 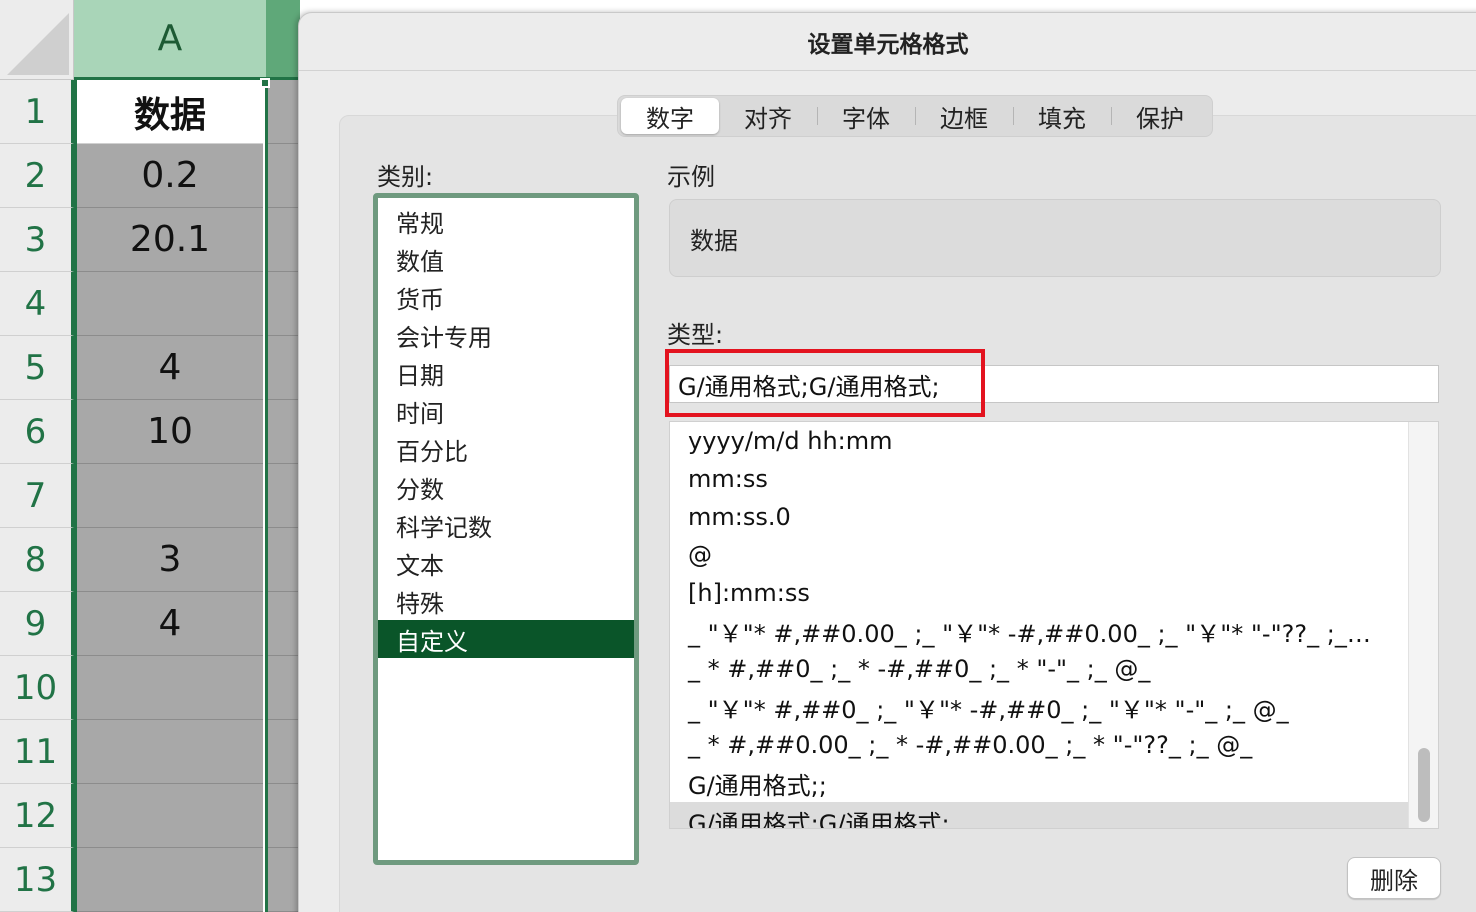 What do you see at coordinates (506, 449) in the screenshot?
I see `category-item: 百分比` at bounding box center [506, 449].